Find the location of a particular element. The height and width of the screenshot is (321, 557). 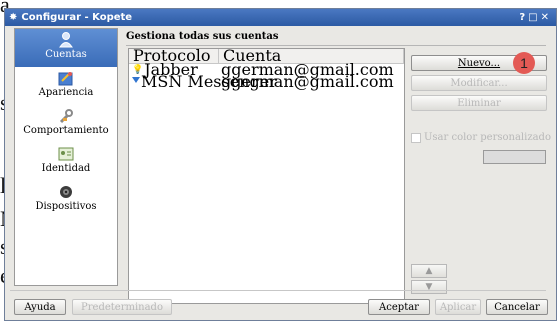

msn-icon is located at coordinates (136, 82).